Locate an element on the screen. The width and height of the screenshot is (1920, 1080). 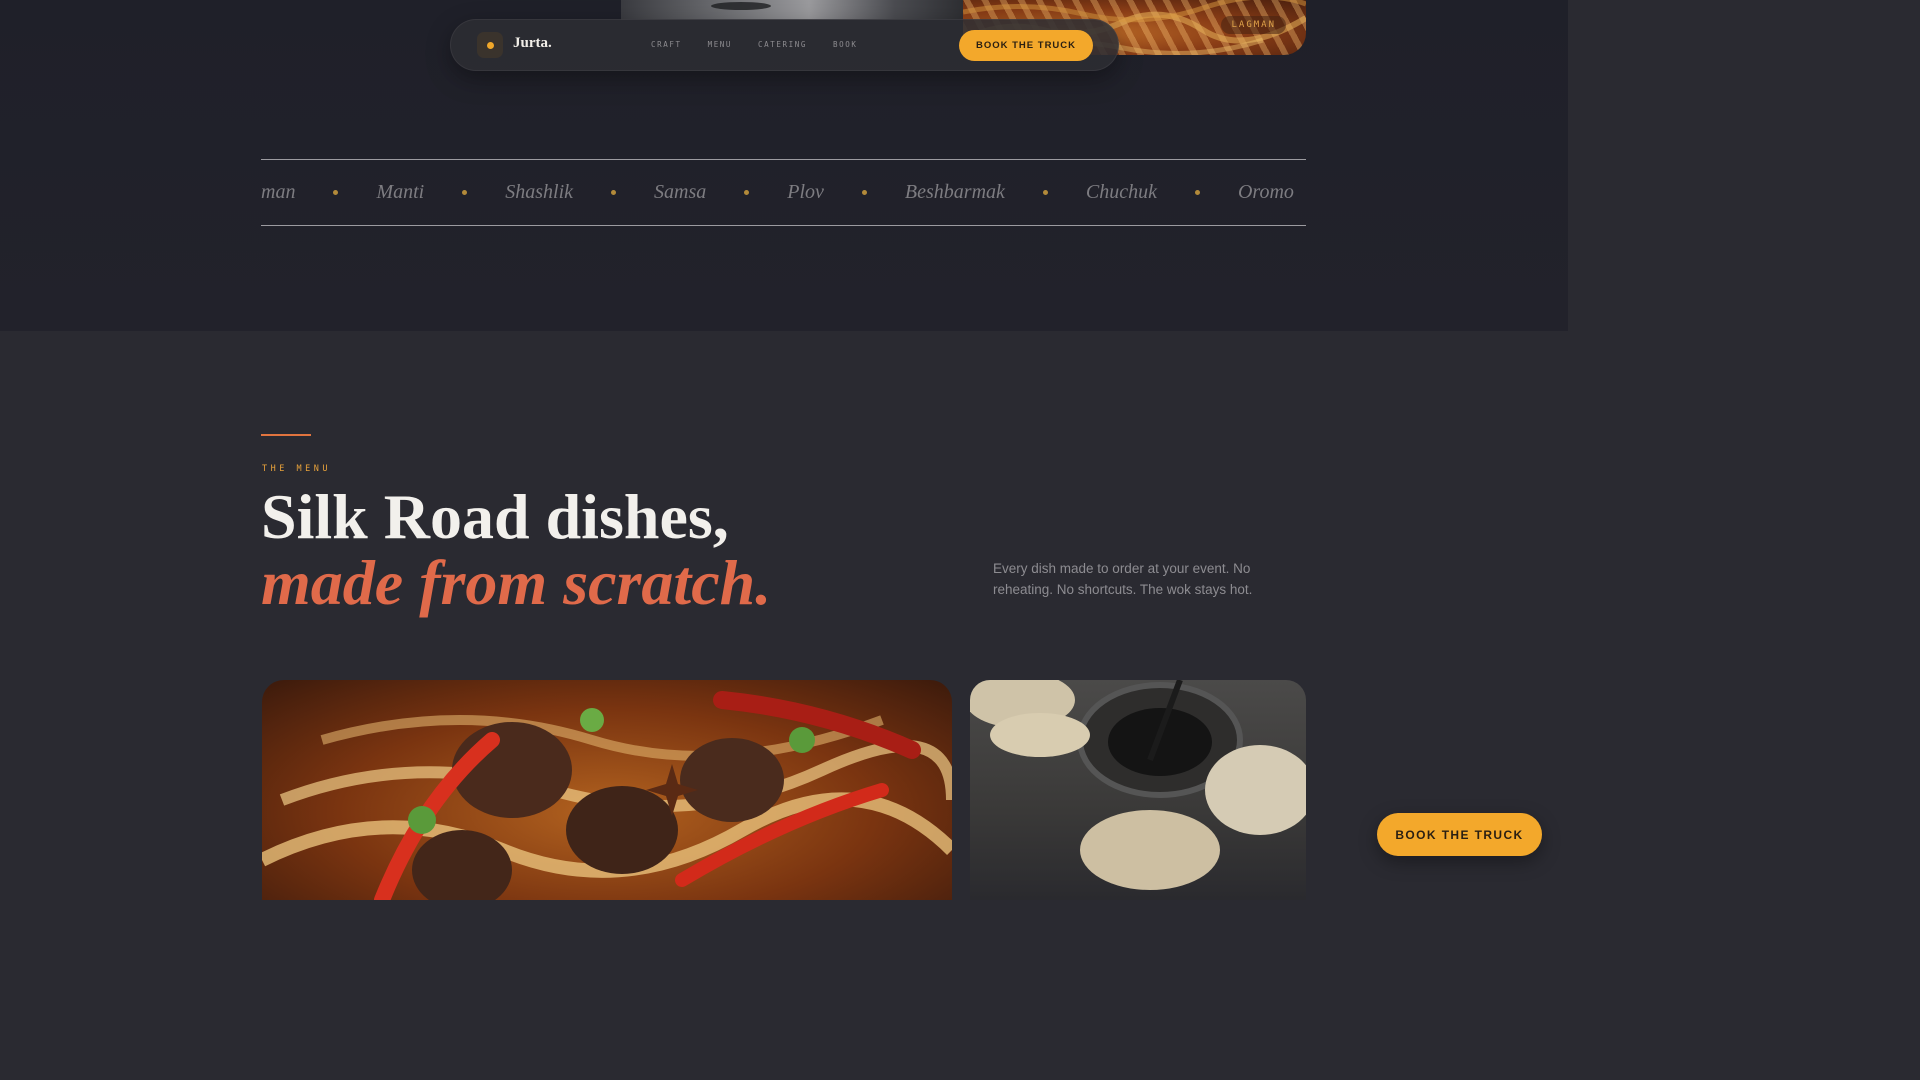
dish-image-tandoor is located at coordinates (1138, 790).